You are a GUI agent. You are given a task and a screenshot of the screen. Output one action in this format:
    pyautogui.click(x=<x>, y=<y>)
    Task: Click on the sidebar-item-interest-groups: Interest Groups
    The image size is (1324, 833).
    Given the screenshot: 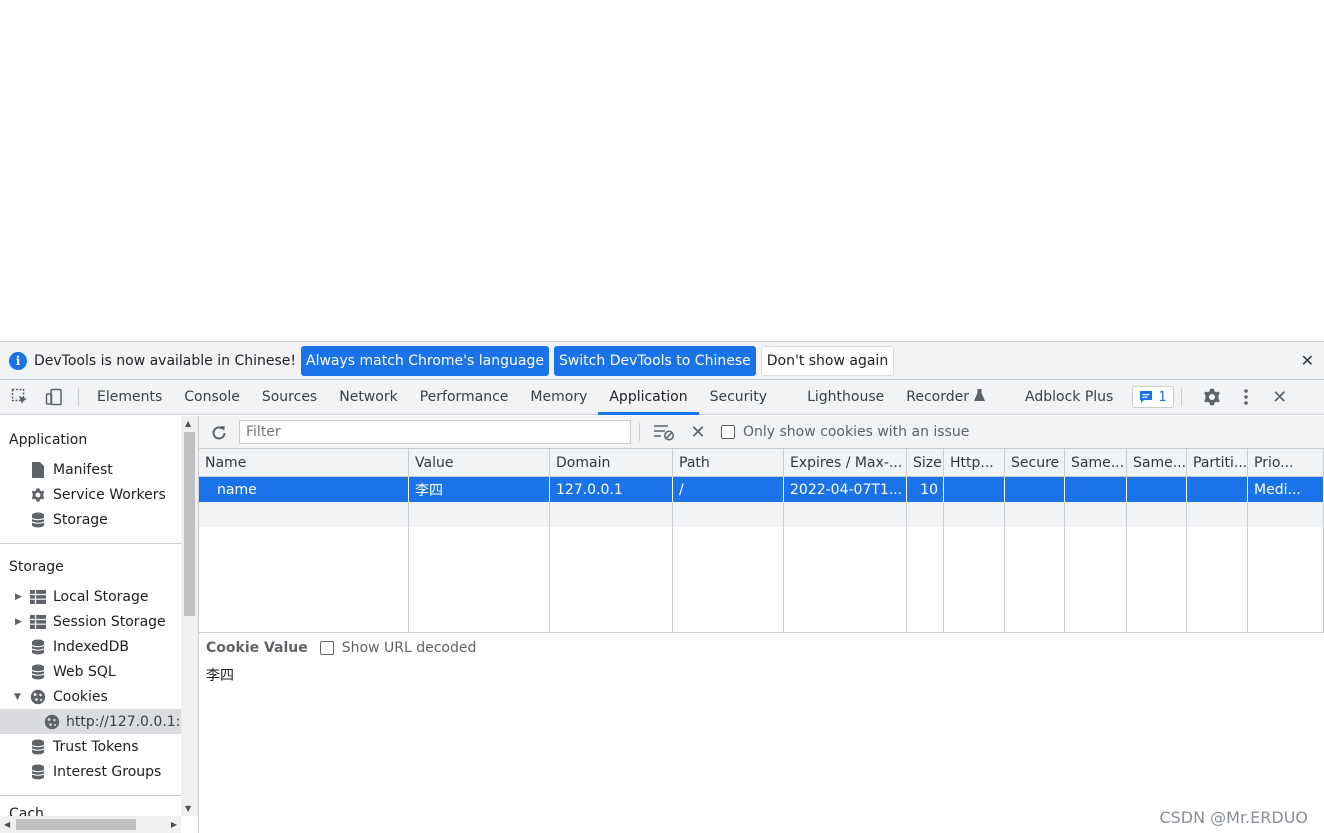 What is the action you would take?
    pyautogui.click(x=90, y=771)
    